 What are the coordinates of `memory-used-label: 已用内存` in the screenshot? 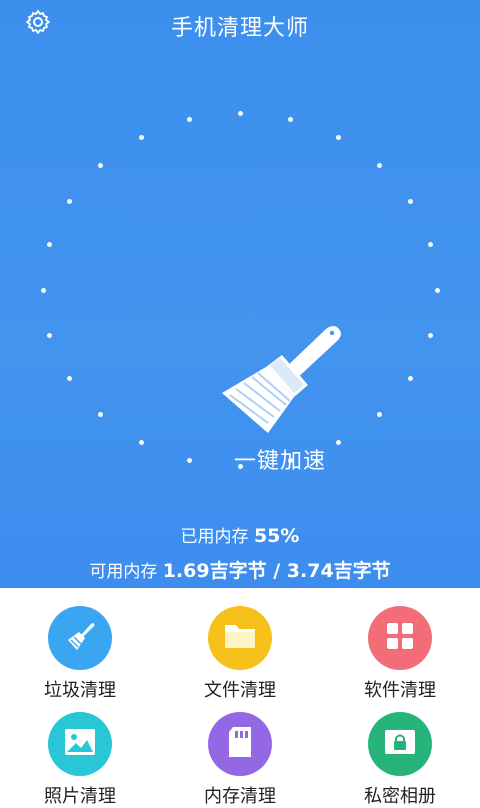 It's located at (214, 537).